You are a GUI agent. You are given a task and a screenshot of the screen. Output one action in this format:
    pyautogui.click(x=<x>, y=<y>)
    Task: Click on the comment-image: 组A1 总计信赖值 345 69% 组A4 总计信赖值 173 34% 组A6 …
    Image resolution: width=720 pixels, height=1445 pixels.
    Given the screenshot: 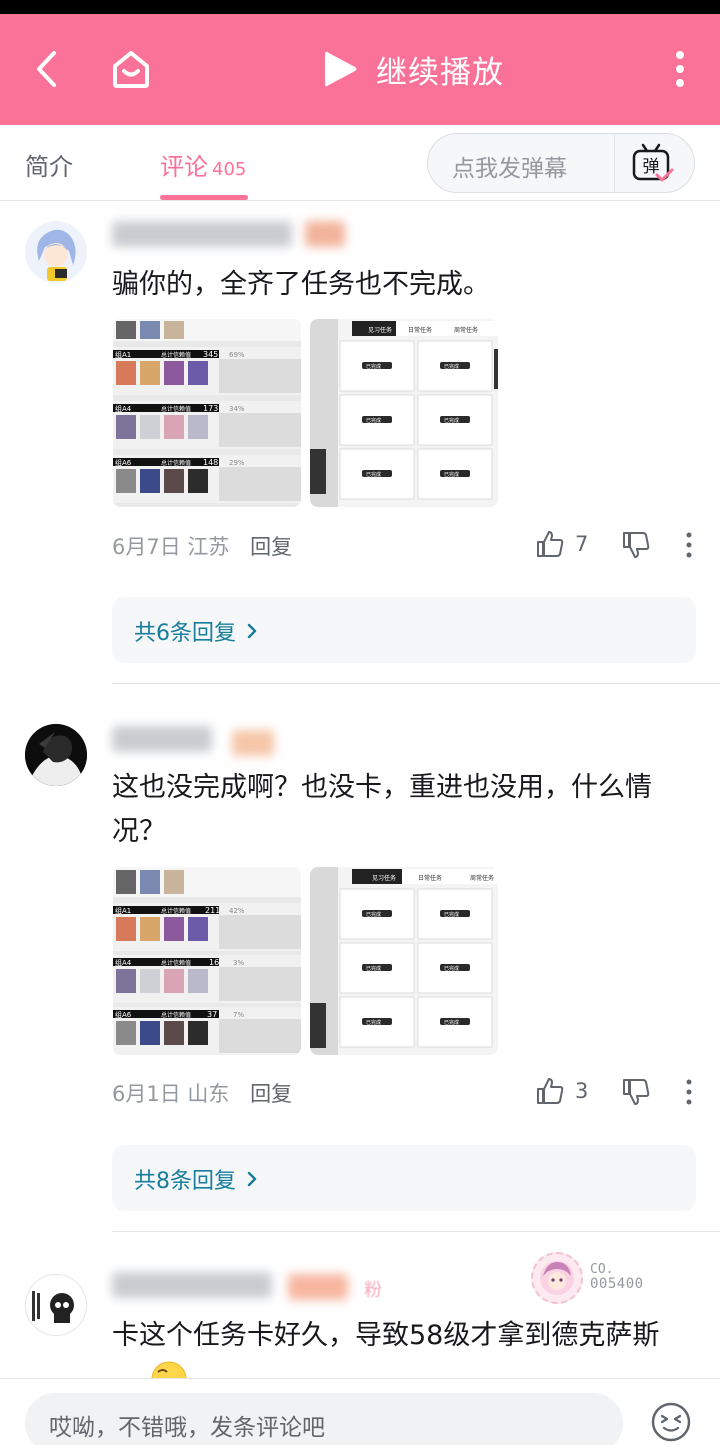 What is the action you would take?
    pyautogui.click(x=207, y=413)
    